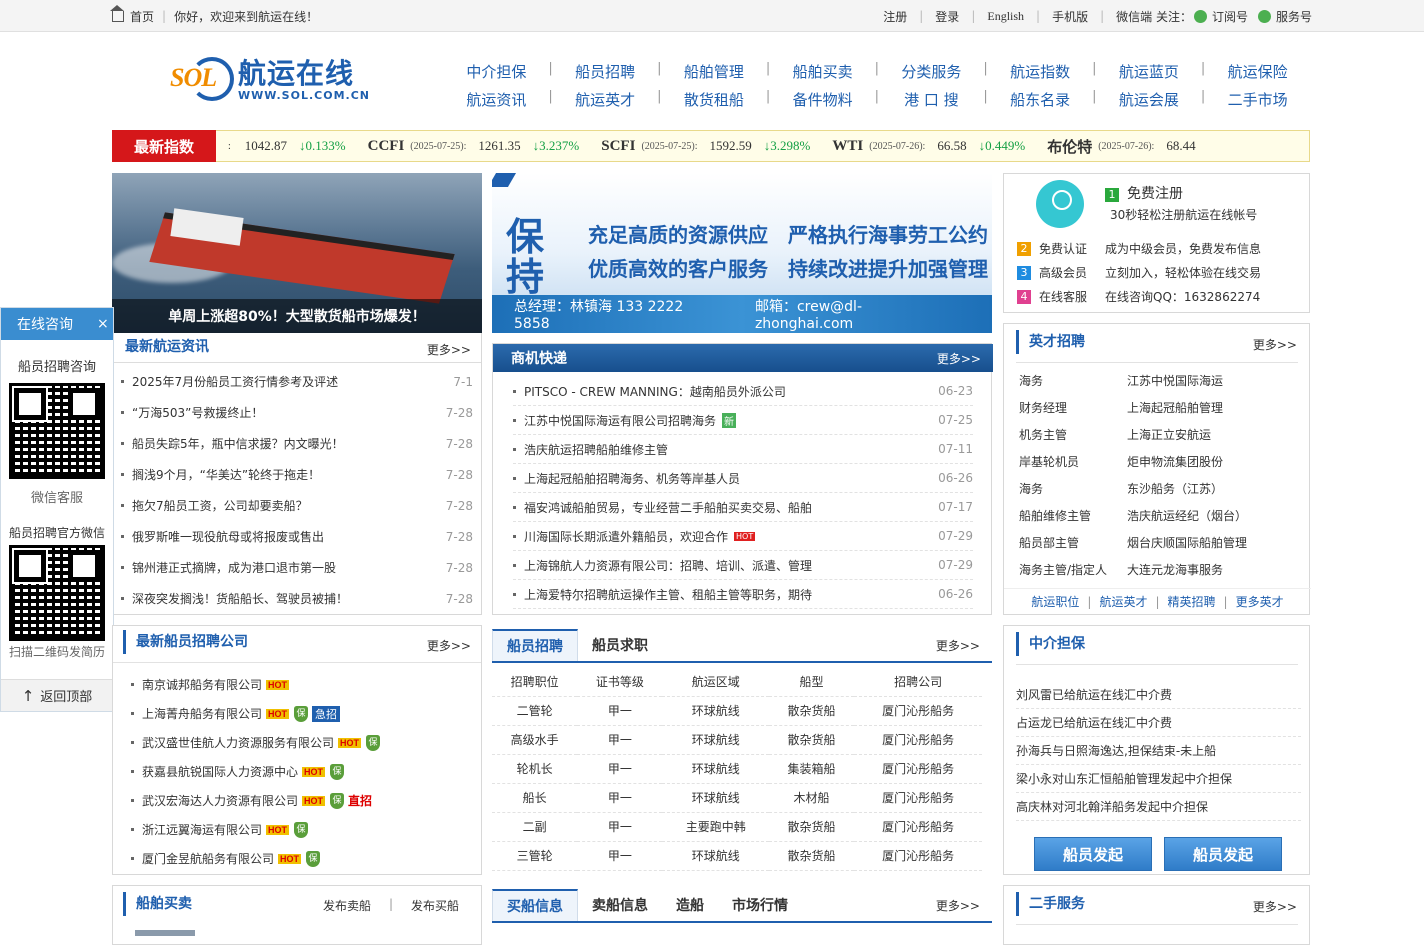 This screenshot has height=947, width=1424. Describe the element at coordinates (1275, 344) in the screenshot. I see `talent-more-link: 更多>>` at that location.